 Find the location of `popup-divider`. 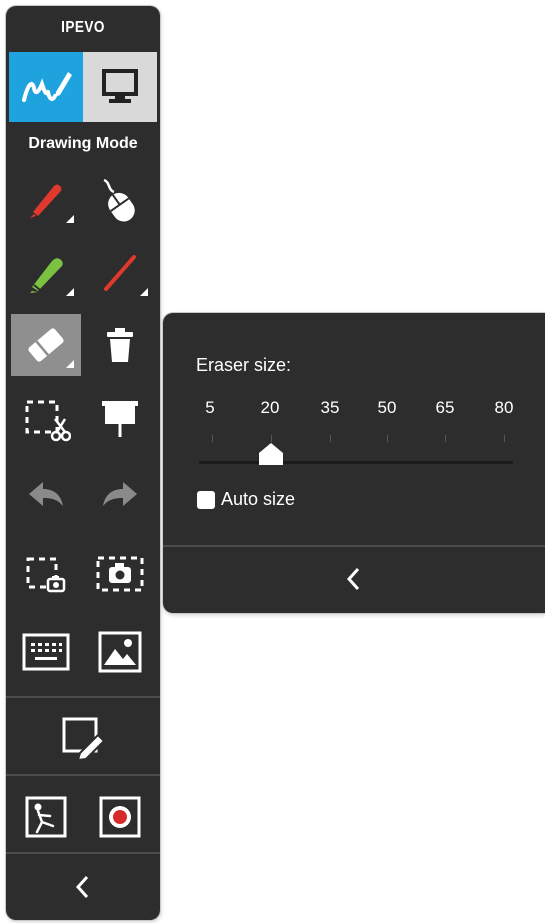

popup-divider is located at coordinates (354, 546).